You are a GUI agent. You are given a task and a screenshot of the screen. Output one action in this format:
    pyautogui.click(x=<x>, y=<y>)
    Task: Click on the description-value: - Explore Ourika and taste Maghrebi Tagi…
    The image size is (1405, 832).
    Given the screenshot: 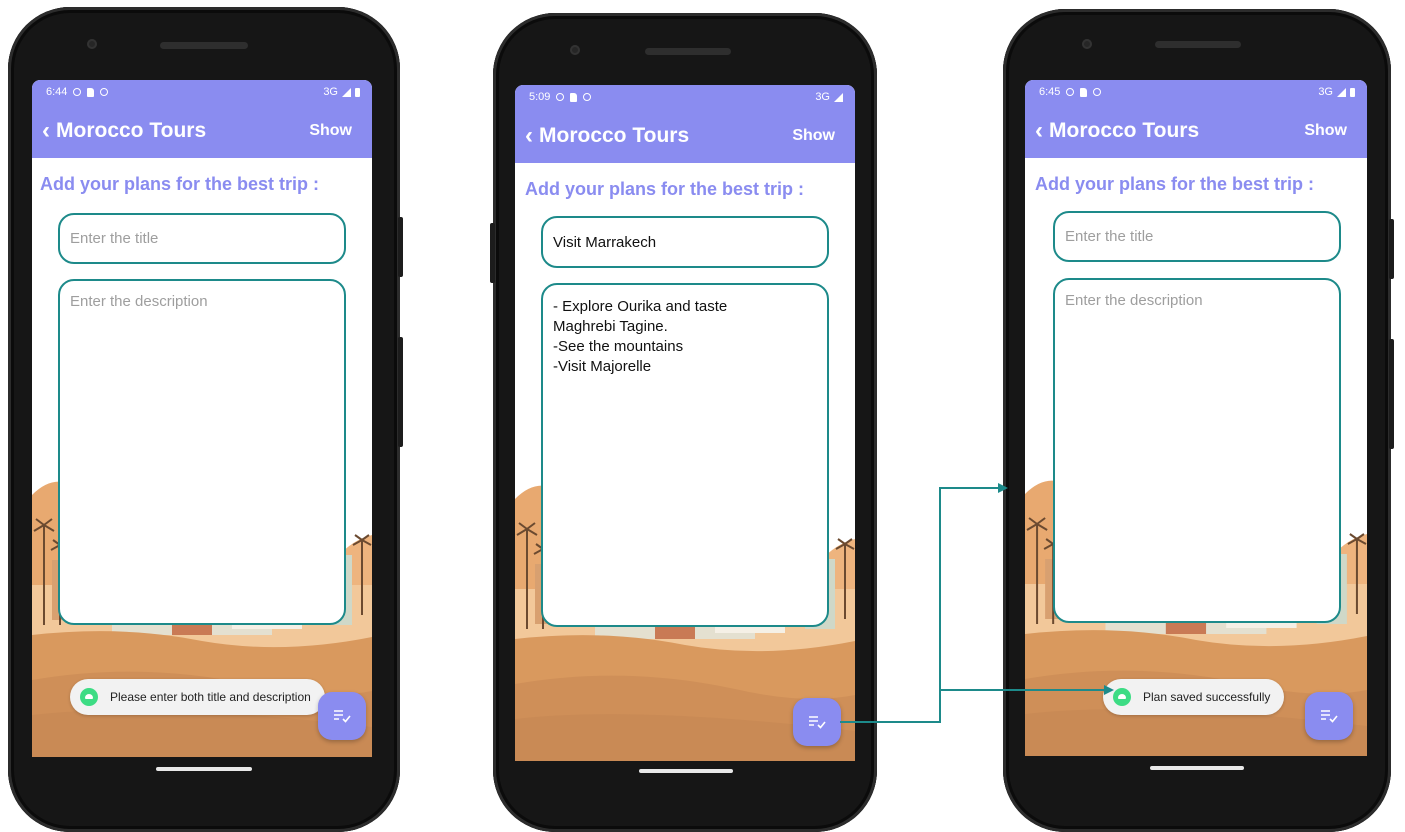 What is the action you would take?
    pyautogui.click(x=640, y=336)
    